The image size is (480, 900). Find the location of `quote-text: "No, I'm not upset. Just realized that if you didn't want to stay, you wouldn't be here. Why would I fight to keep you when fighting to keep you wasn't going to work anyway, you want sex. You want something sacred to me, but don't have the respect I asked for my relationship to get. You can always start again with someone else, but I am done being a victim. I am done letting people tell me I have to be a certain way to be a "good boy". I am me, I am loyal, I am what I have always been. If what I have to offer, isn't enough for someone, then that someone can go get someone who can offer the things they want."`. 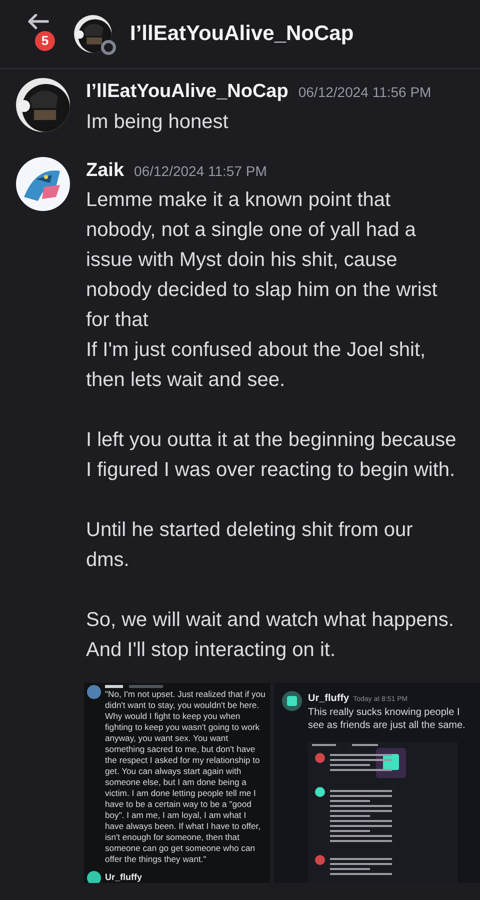

quote-text: "No, I'm not upset. Just realized that if you didn't want to stay, you wouldn't be here. Why would I fight to keep you when fighting to keep you wasn't going to work anyway, you want sex. You want something sacred to me, but don't have the respect I asked for my relationship to get. You can always start again with someone else, but I am done being a victim. I am done letting people tell me I have to be a certain way to be a "good boy". I am me, I am loyal, I am what I have always been. If what I have to offer, isn't enough for someone, then that someone can go get someone who can offer the things they want." is located at coordinates (185, 777).